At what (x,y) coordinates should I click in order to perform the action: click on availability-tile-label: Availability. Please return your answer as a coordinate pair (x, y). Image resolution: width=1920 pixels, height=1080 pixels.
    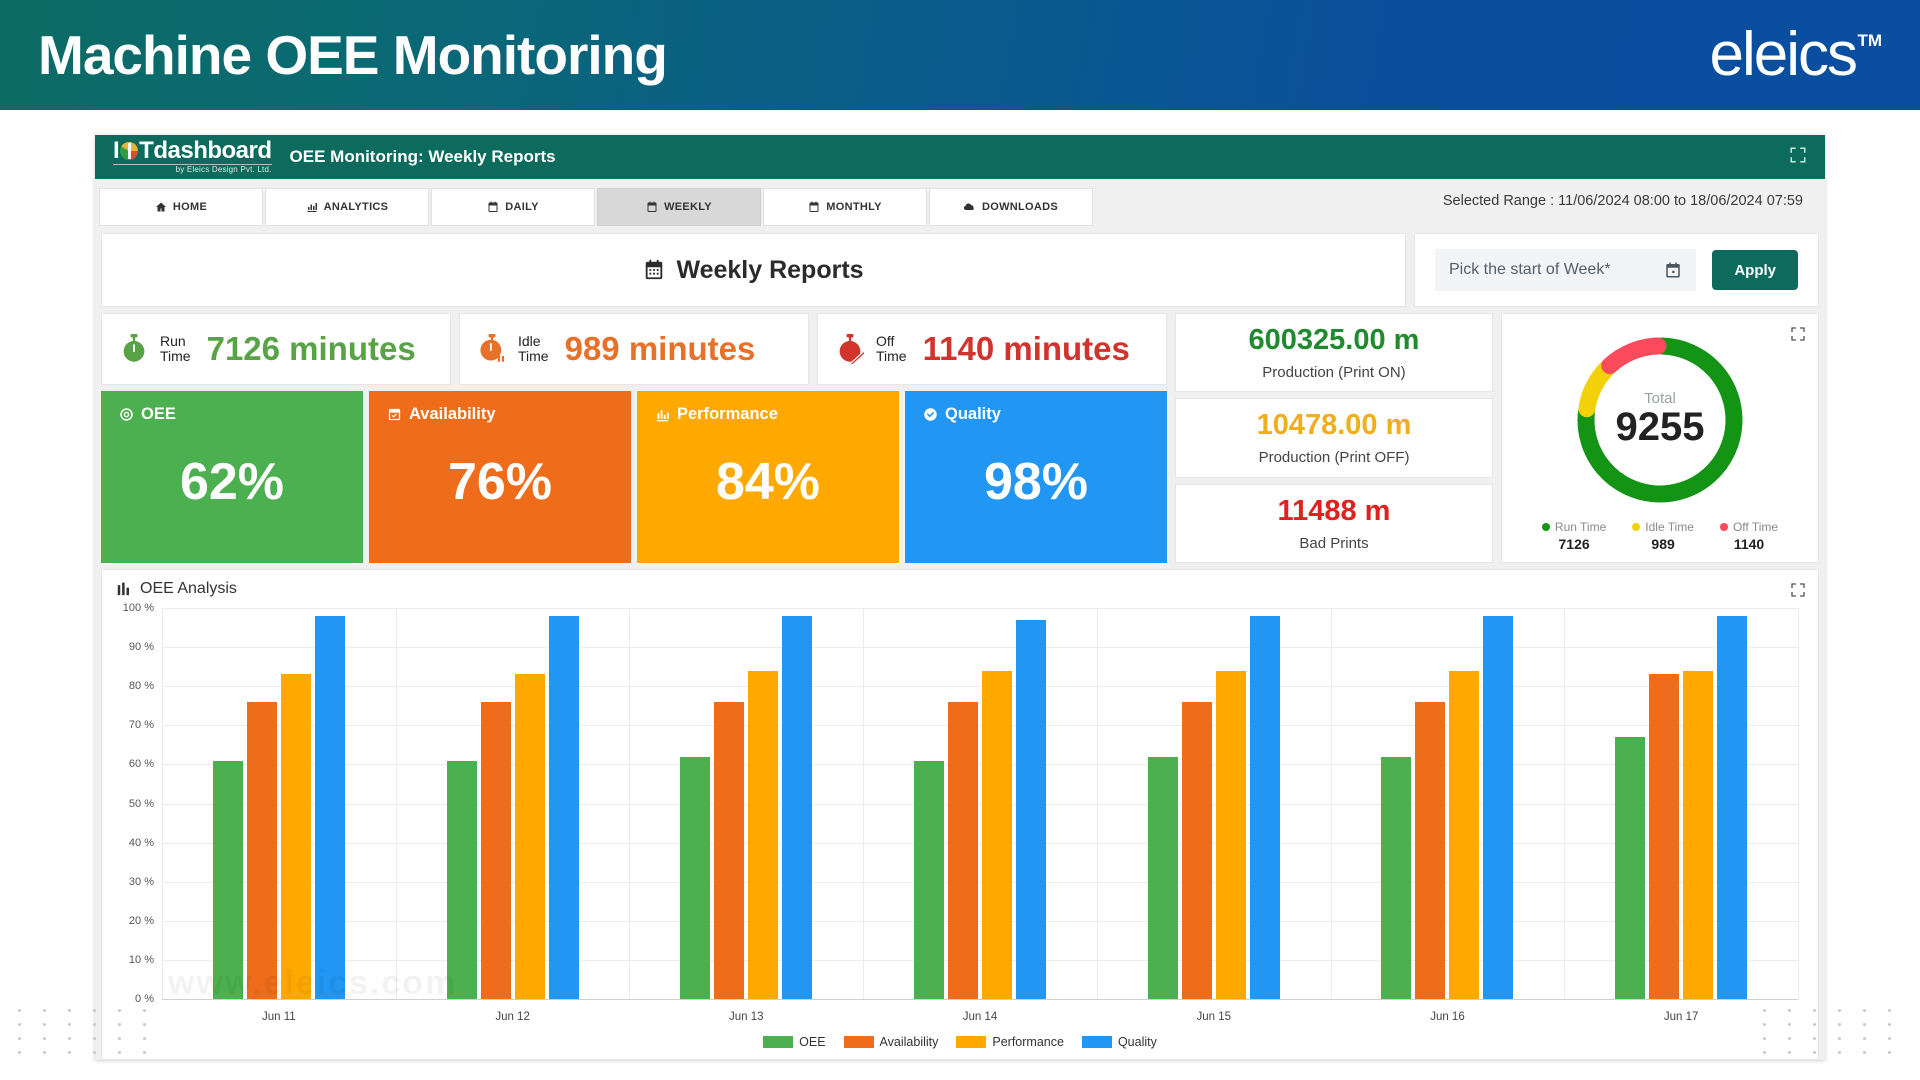
    Looking at the image, I should click on (452, 414).